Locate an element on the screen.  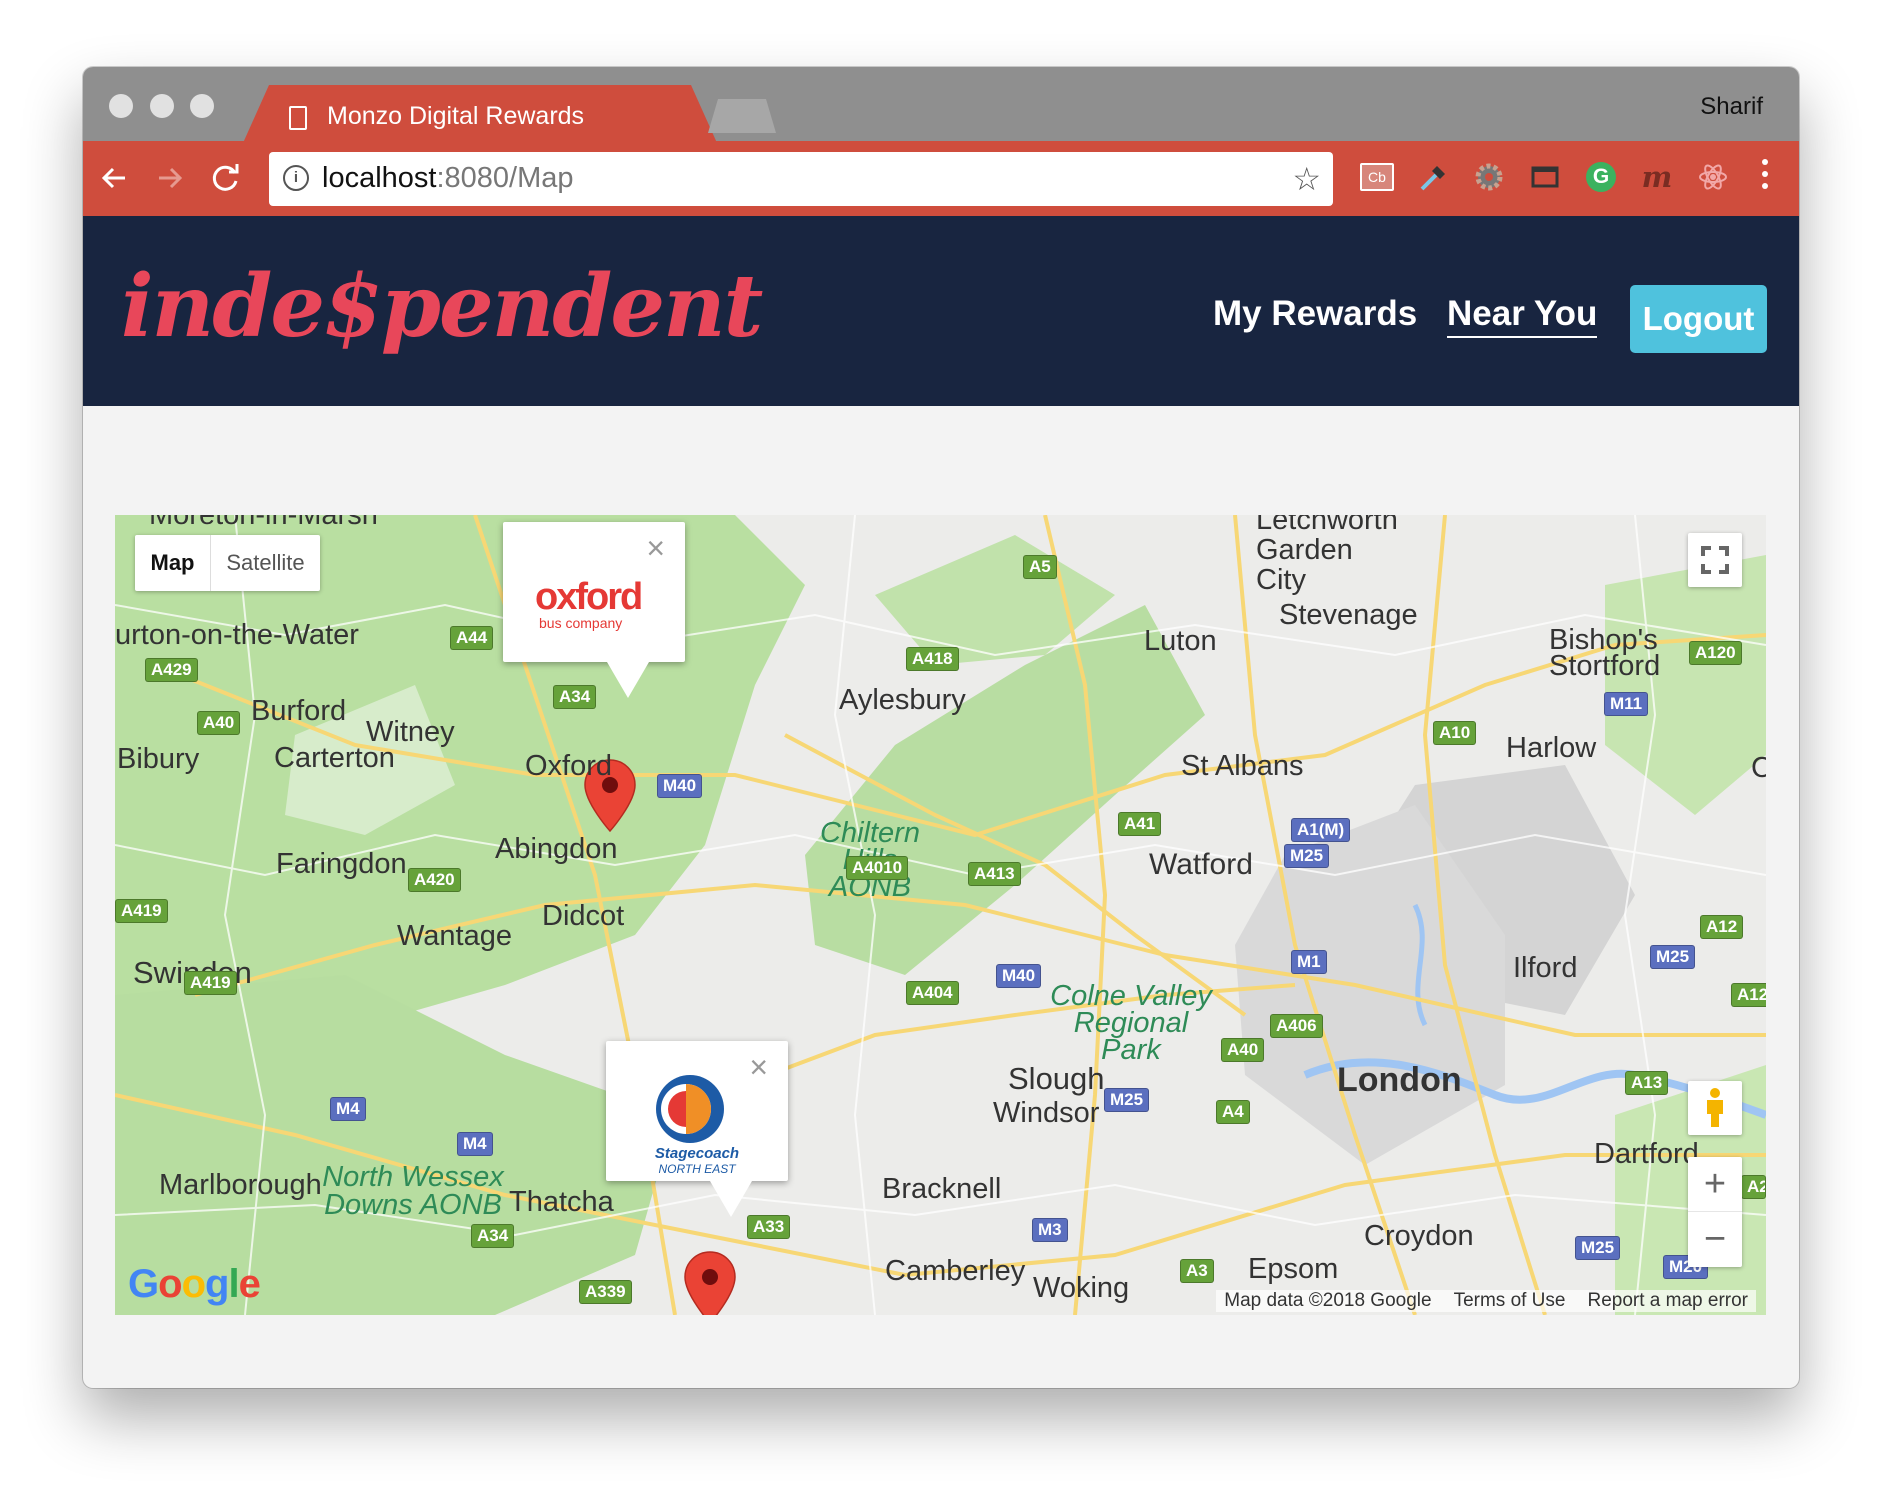
road-shield: A429 is located at coordinates (171, 670).